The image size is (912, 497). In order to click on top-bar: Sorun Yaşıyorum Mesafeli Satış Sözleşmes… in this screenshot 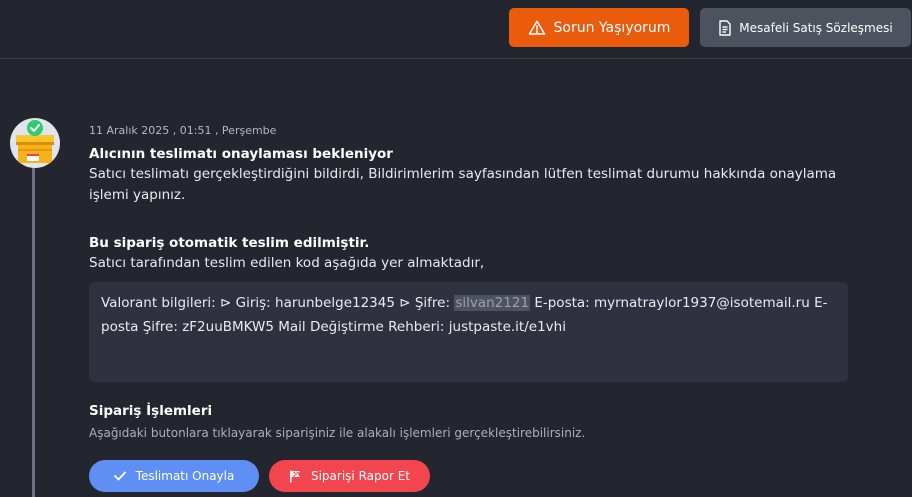, I will do `click(456, 29)`.